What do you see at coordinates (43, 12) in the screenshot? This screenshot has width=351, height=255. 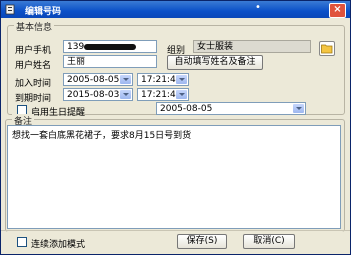 I see `window-title: 编辑号码` at bounding box center [43, 12].